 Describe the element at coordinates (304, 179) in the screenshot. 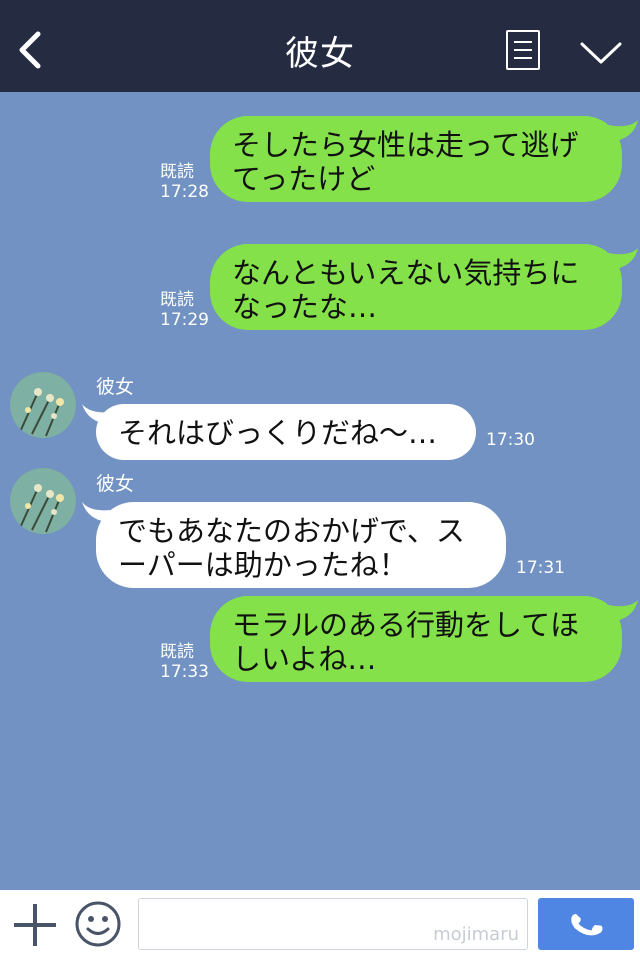

I see `message-text: てったけど` at that location.